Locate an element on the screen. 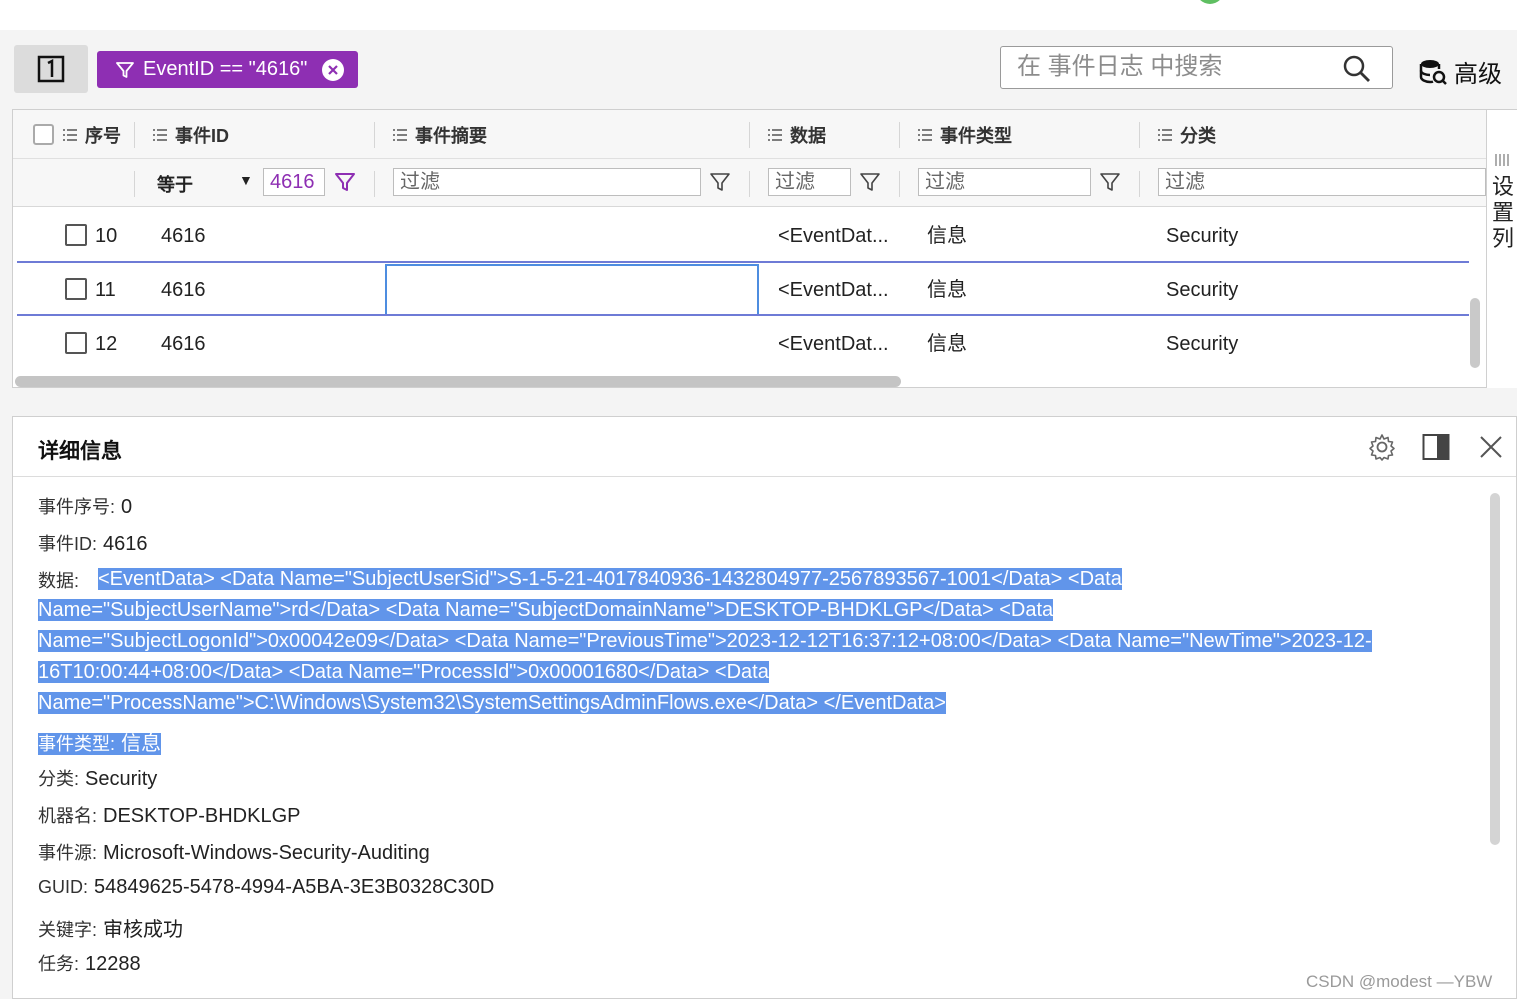 The width and height of the screenshot is (1517, 999). panel-toggle-button is located at coordinates (51, 69).